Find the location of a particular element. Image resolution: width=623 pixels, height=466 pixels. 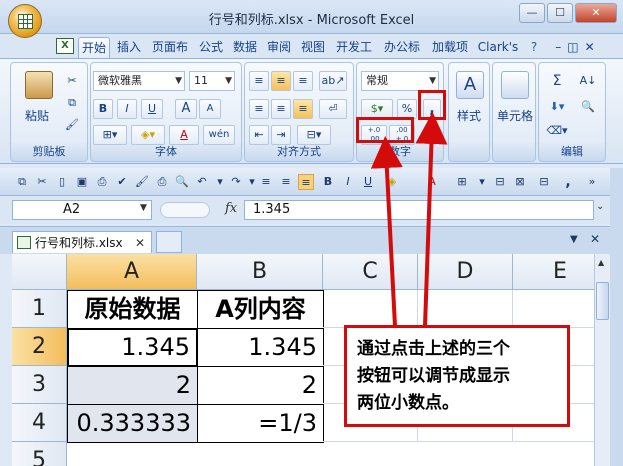

fill-color-button: ◈▾ is located at coordinates (148, 135).